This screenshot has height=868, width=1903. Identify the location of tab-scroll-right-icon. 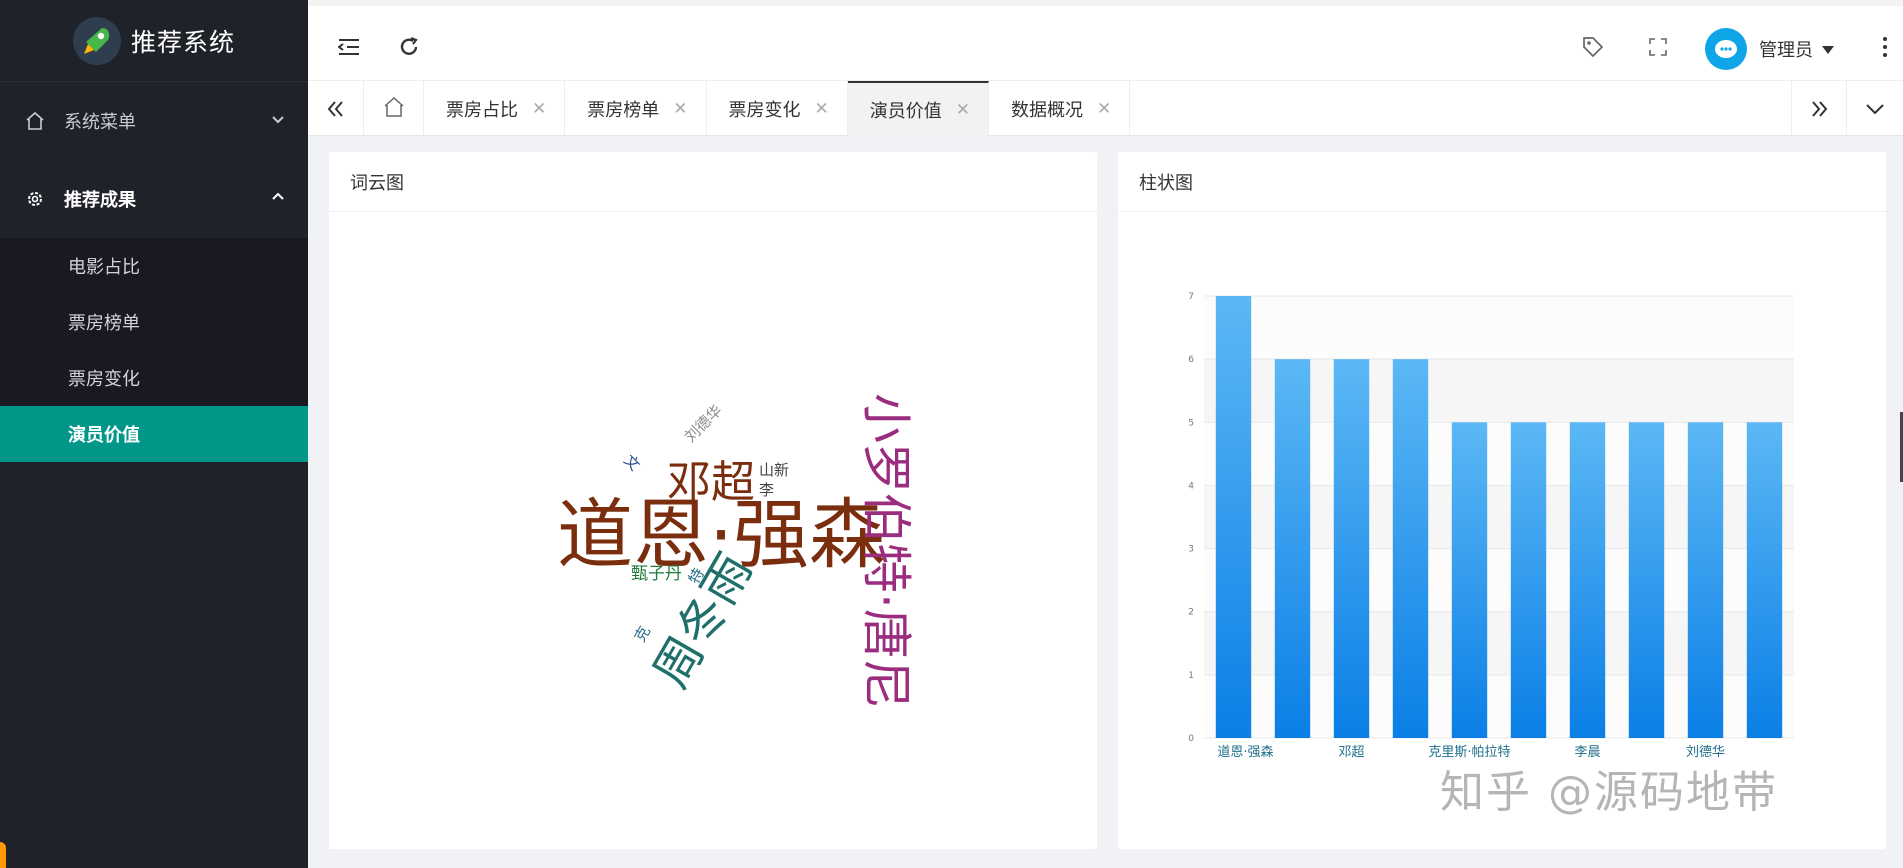
(1819, 108).